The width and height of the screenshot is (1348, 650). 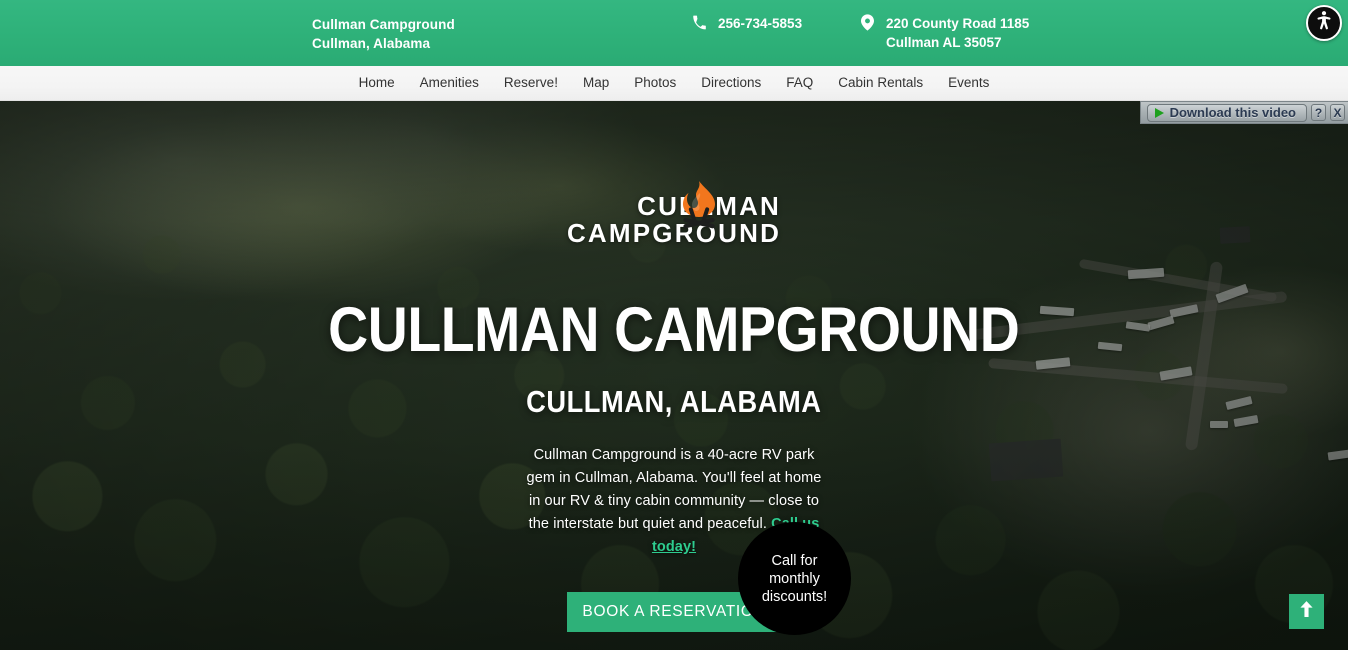 What do you see at coordinates (595, 83) in the screenshot?
I see `nav-item-map: Map` at bounding box center [595, 83].